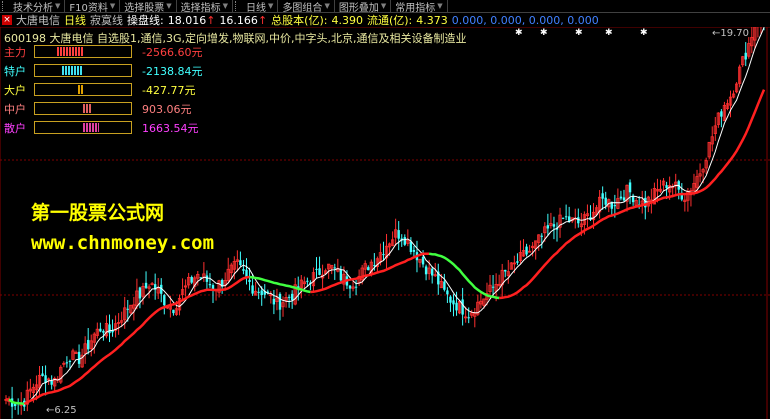  I want to click on legend-row: 主力 -2566.60元, so click(103, 51).